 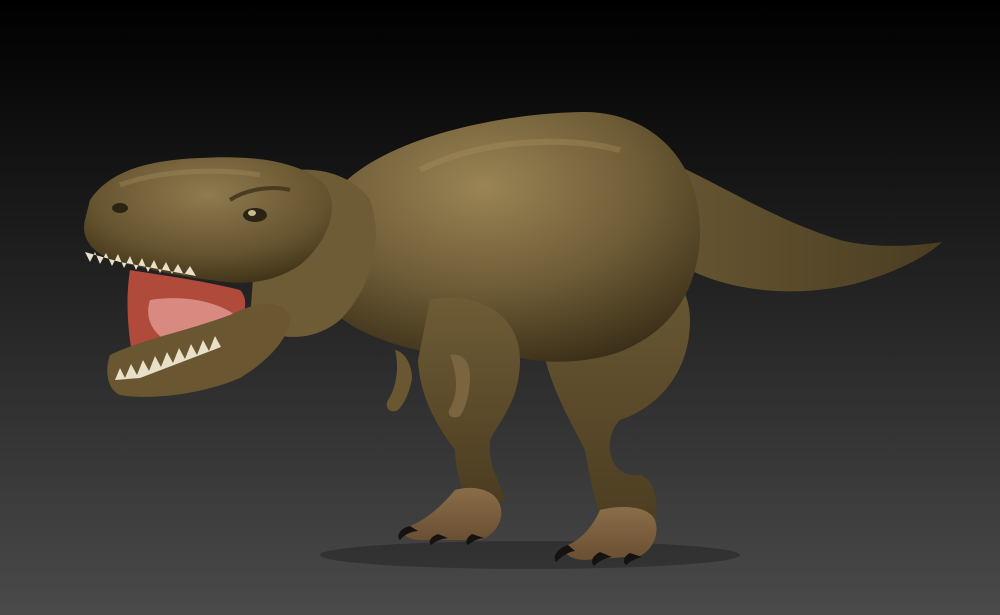 I want to click on eye-highlight, so click(x=252, y=213).